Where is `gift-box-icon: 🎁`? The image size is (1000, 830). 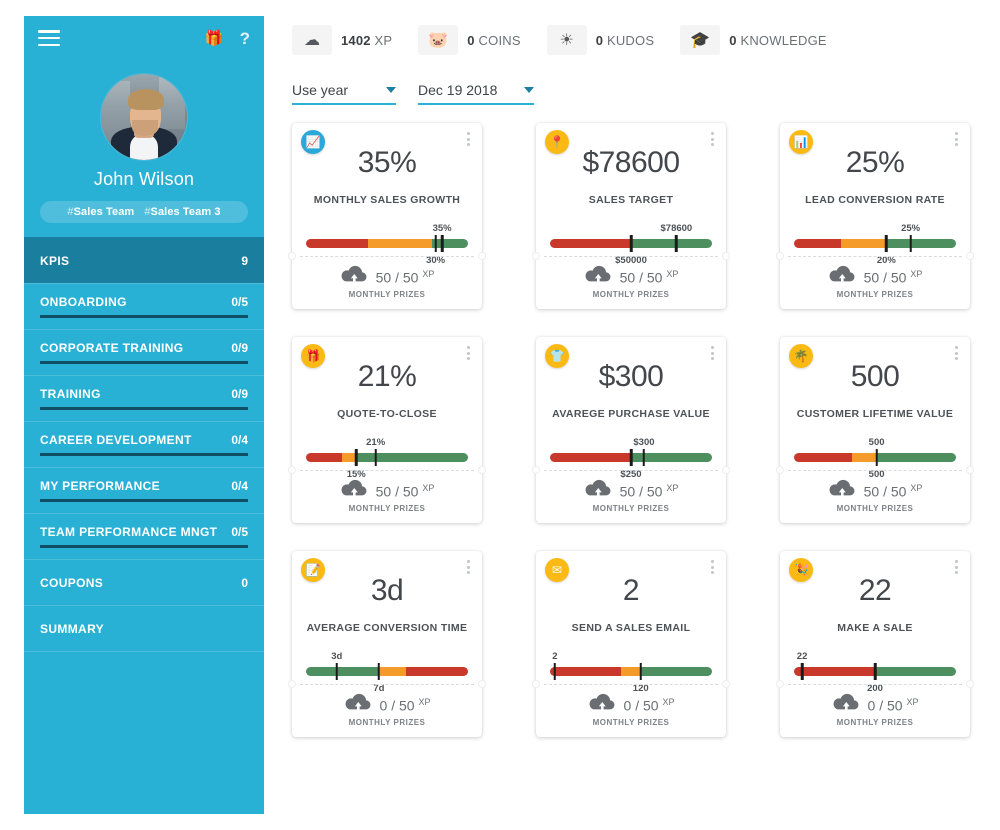
gift-box-icon: 🎁 is located at coordinates (313, 356).